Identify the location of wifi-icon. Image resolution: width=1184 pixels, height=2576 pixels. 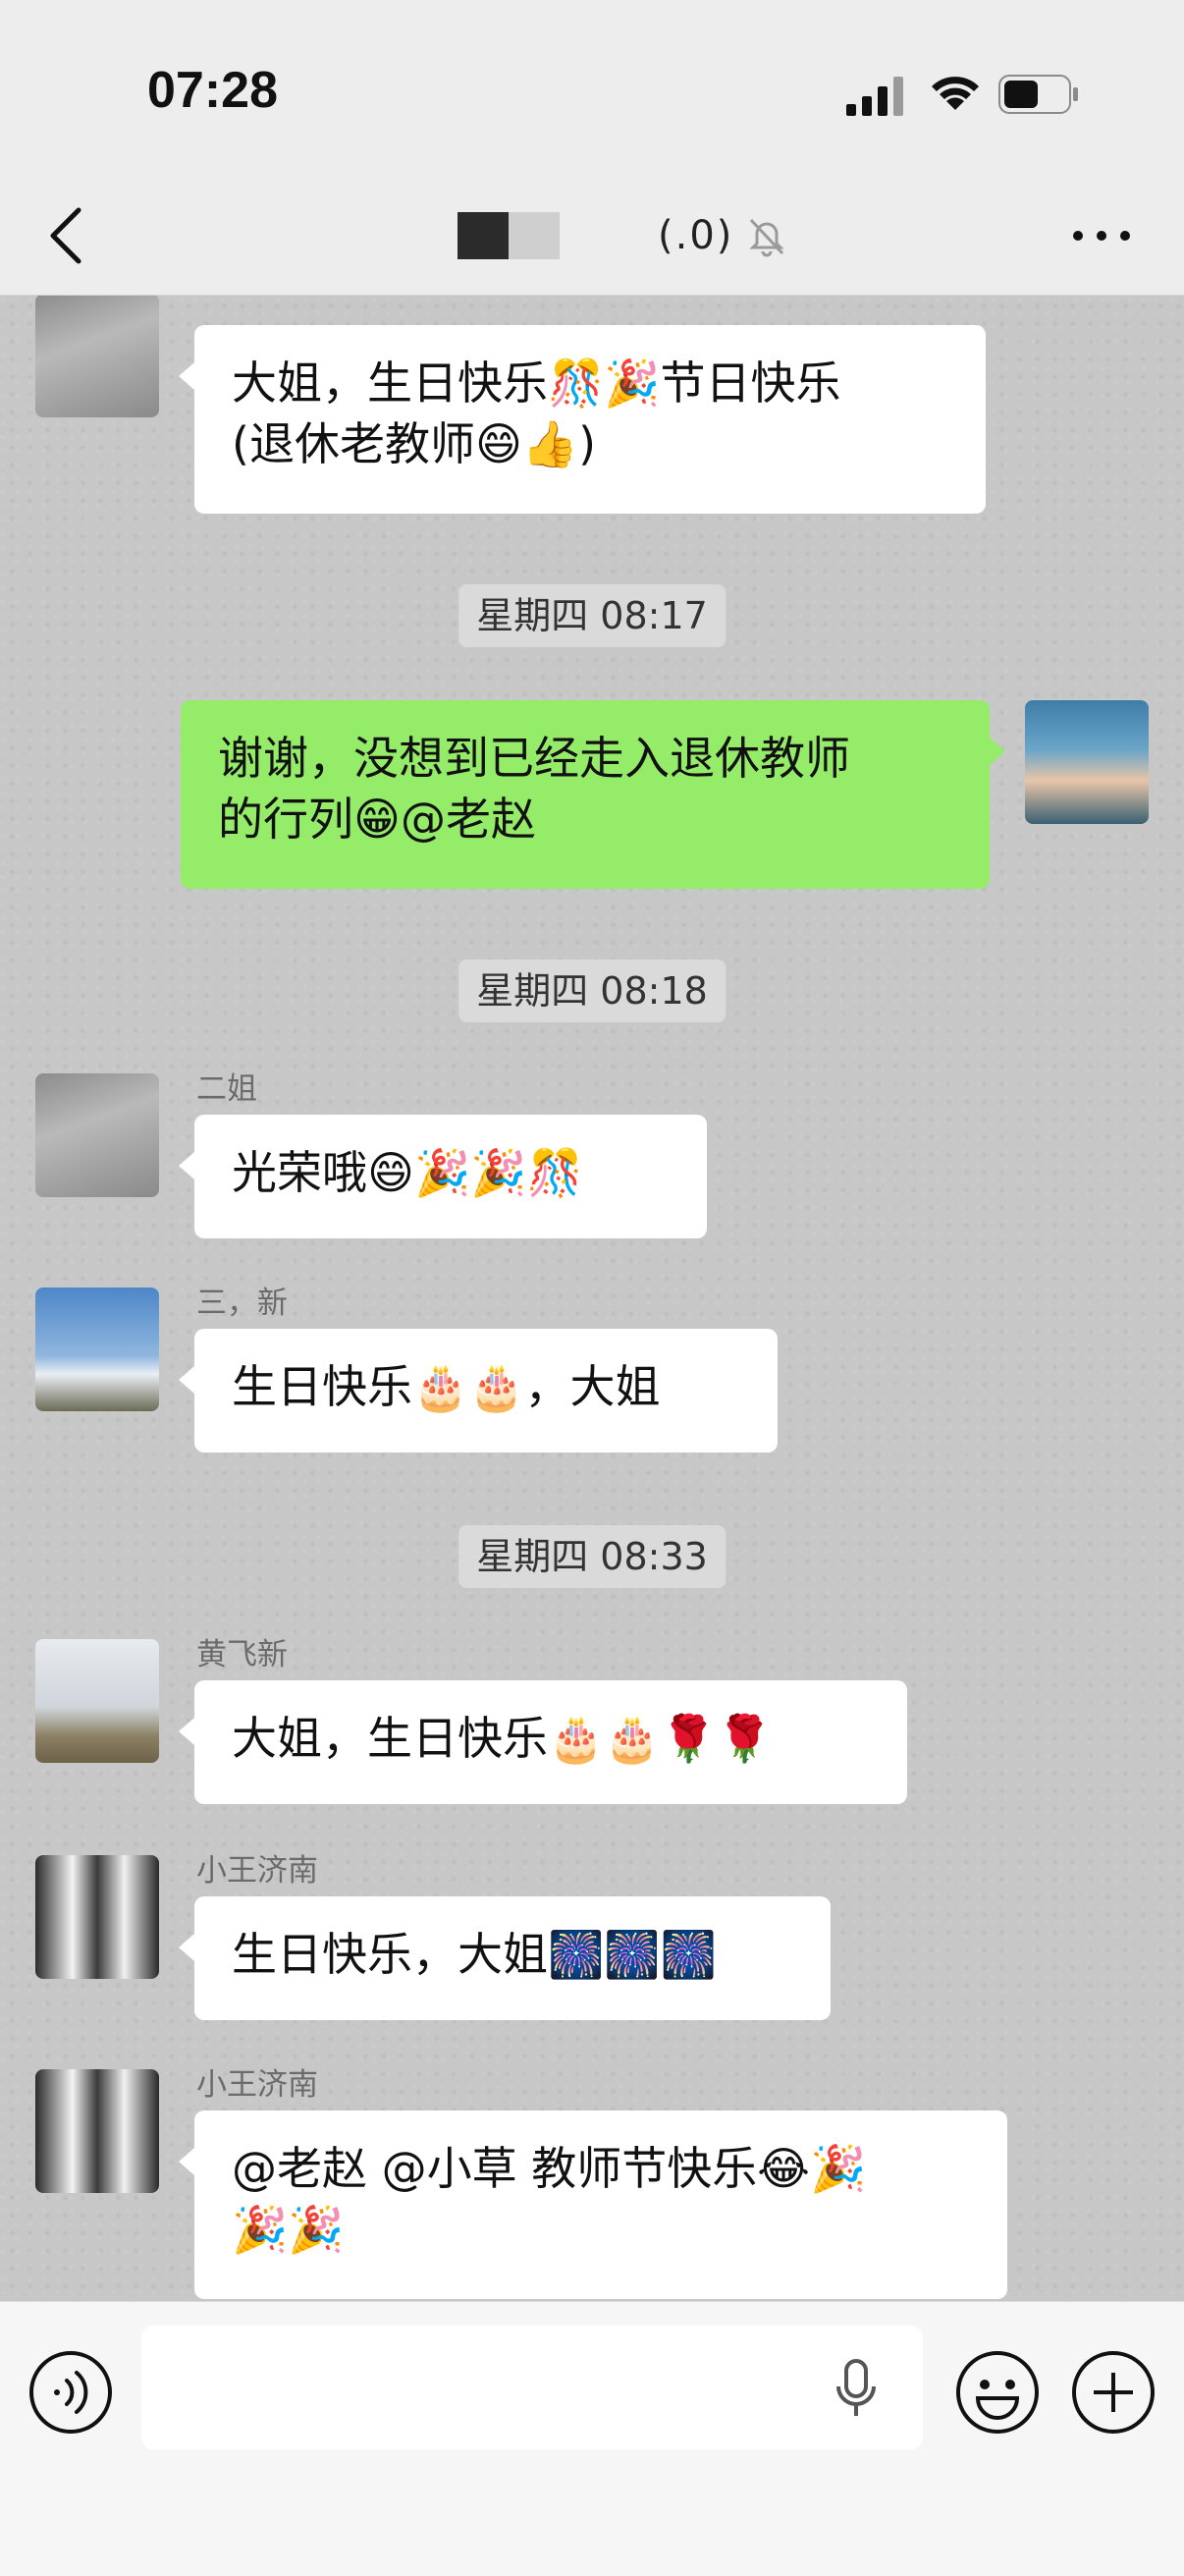
(955, 93).